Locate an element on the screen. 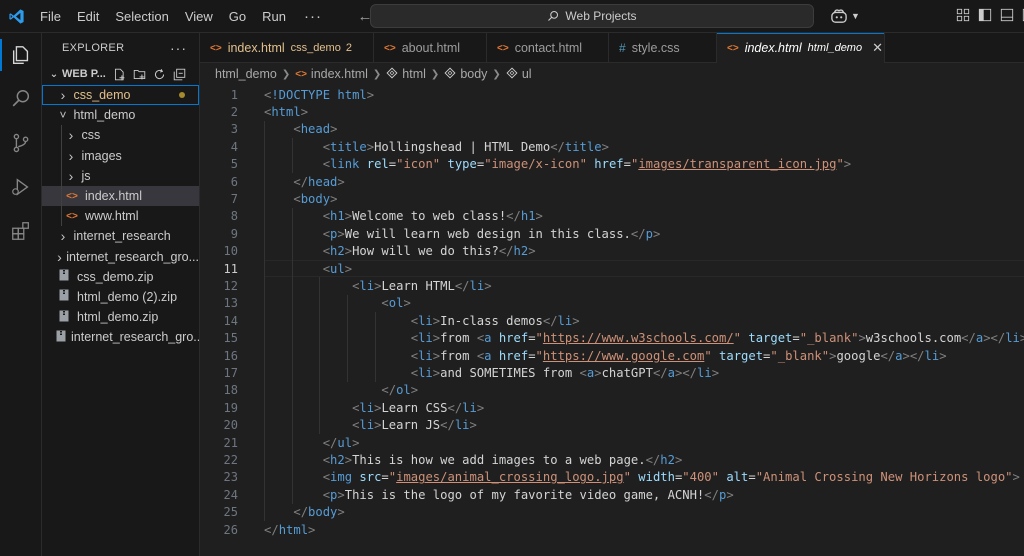 Image resolution: width=1024 pixels, height=556 pixels. new-file-icon is located at coordinates (120, 74).